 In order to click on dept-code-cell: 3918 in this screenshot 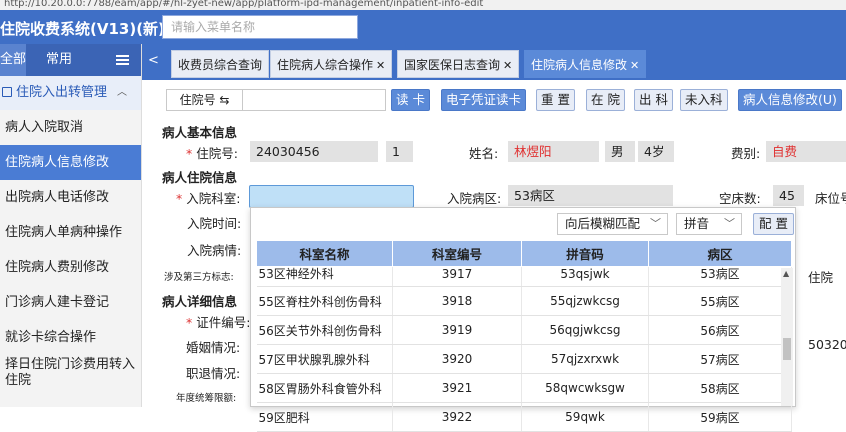, I will do `click(457, 301)`.